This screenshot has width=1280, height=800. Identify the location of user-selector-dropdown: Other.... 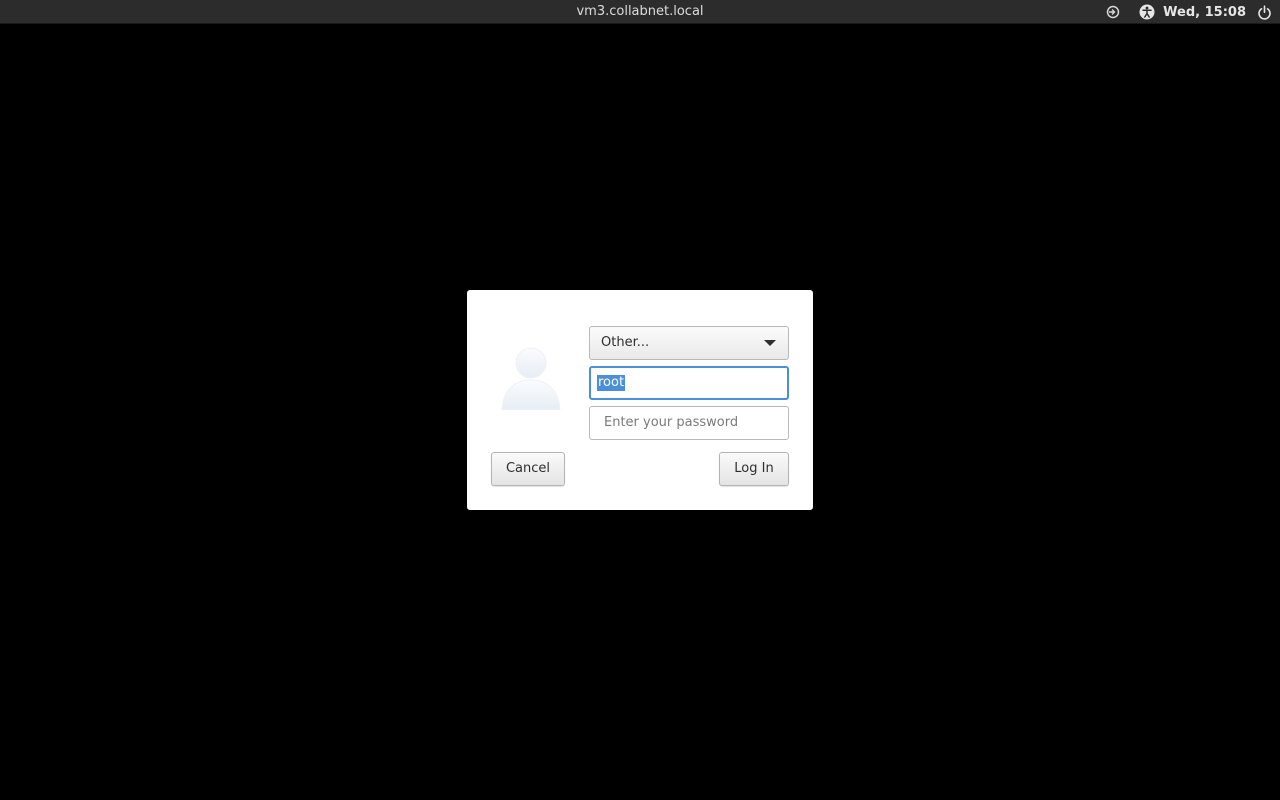
(689, 343).